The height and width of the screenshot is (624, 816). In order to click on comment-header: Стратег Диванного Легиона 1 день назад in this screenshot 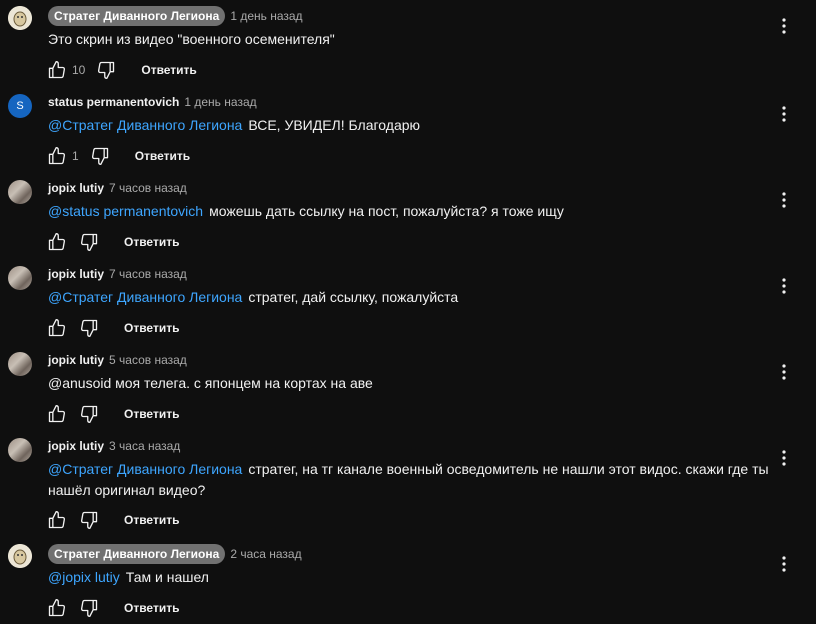, I will do `click(175, 16)`.